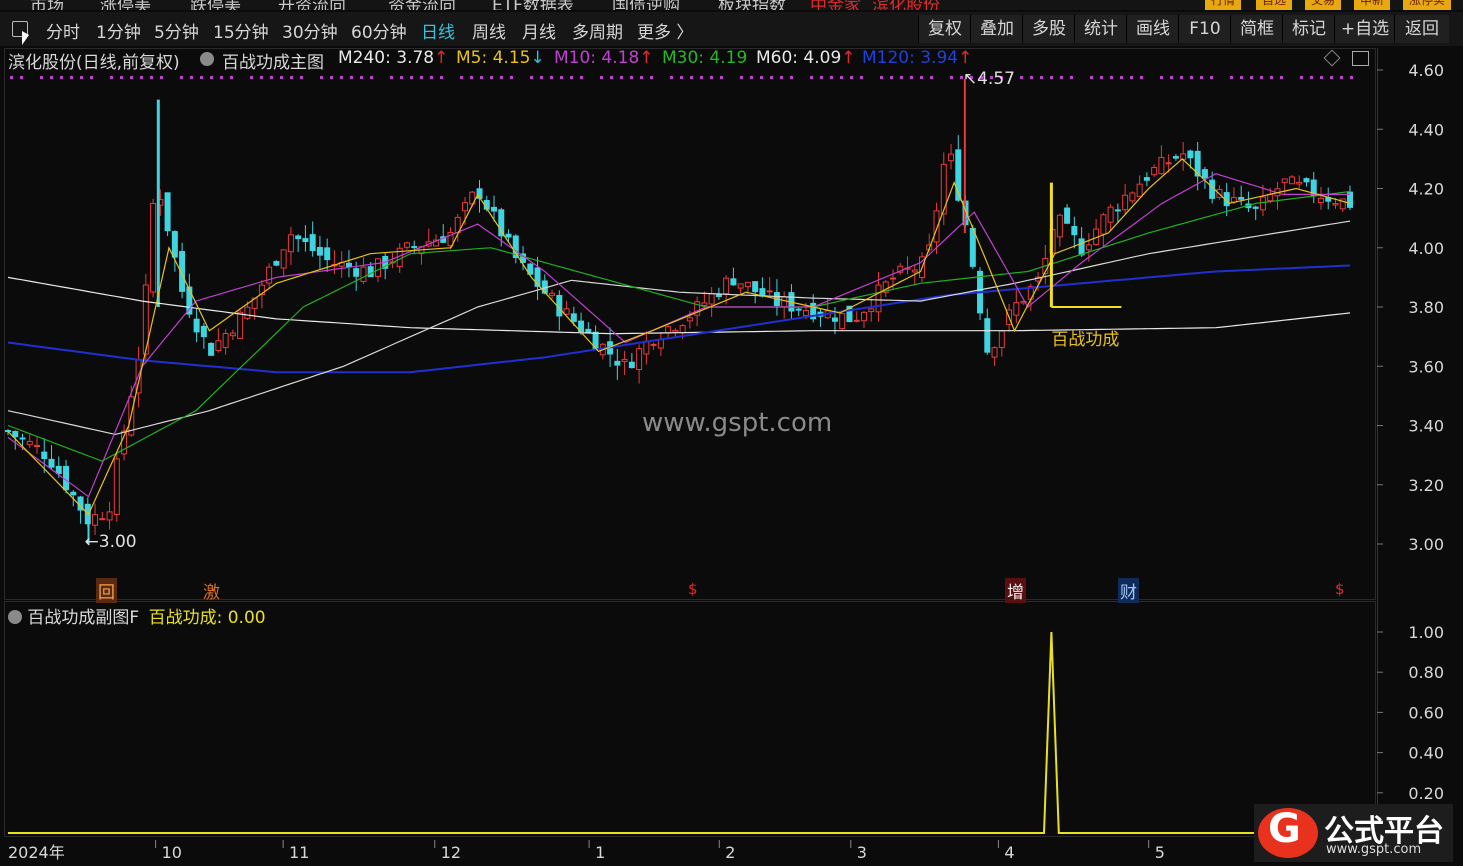  Describe the element at coordinates (1015, 590) in the screenshot. I see `event-marker-zeng: 增` at that location.